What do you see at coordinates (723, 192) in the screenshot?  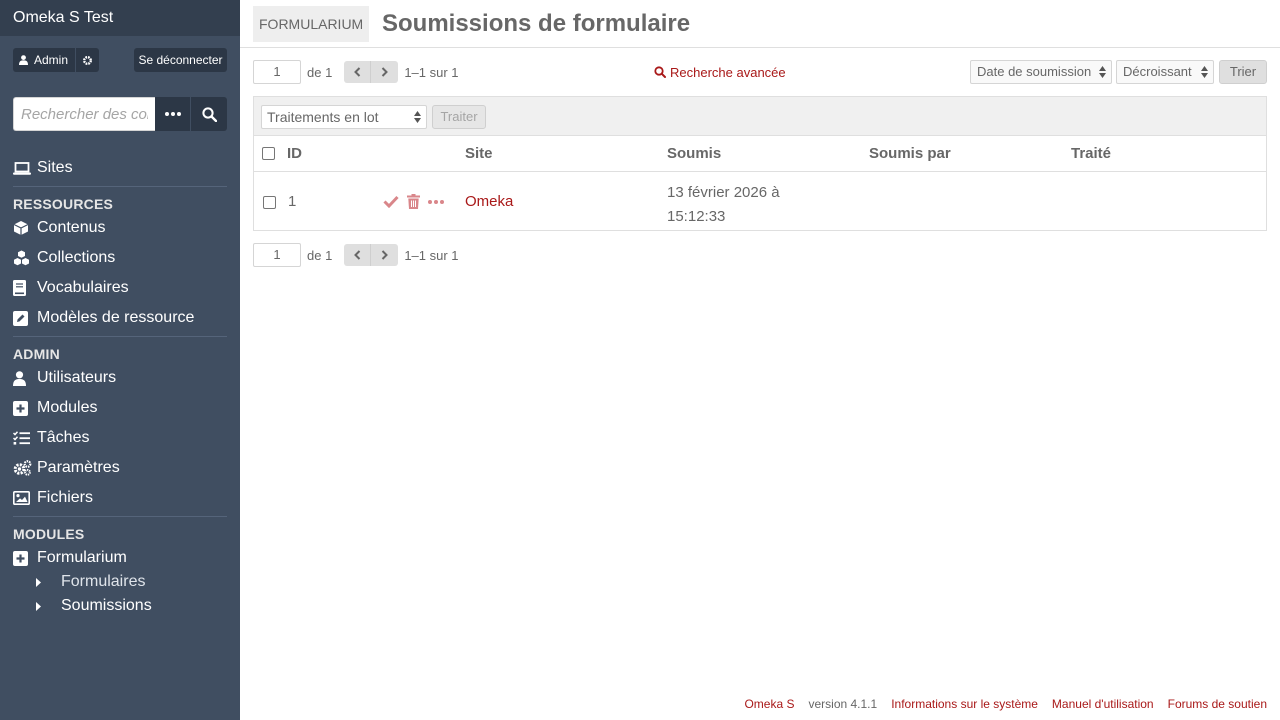 I see `row-submitted-date-line1: 13 février 2026 à` at bounding box center [723, 192].